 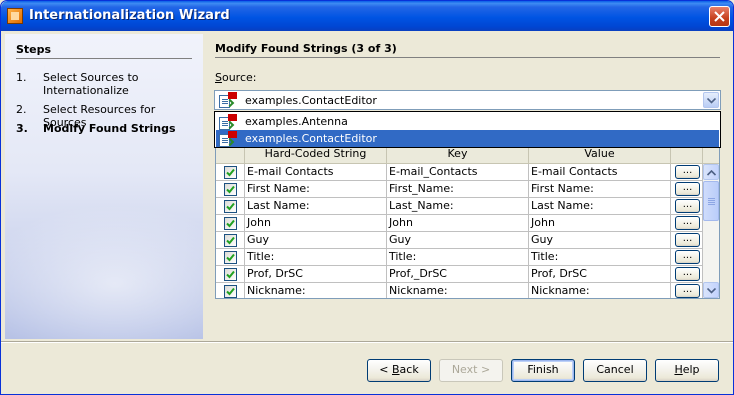 I want to click on scrollbar-thumb, so click(x=711, y=201).